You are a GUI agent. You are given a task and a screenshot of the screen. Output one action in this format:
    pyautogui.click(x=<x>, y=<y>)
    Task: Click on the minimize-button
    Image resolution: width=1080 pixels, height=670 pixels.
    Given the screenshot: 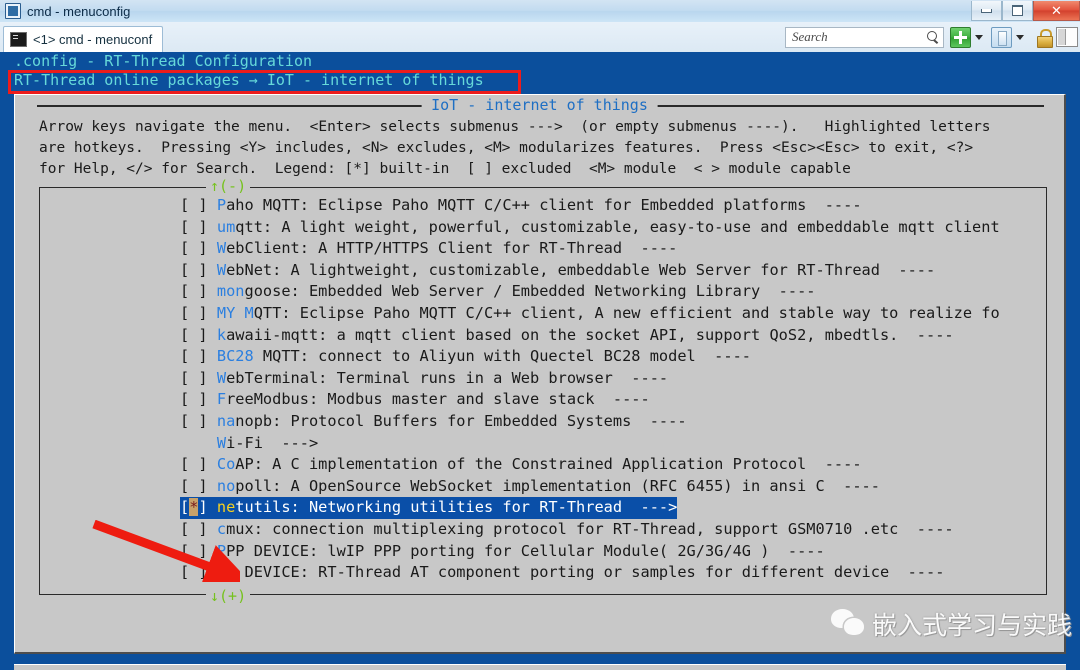 What is the action you would take?
    pyautogui.click(x=986, y=11)
    